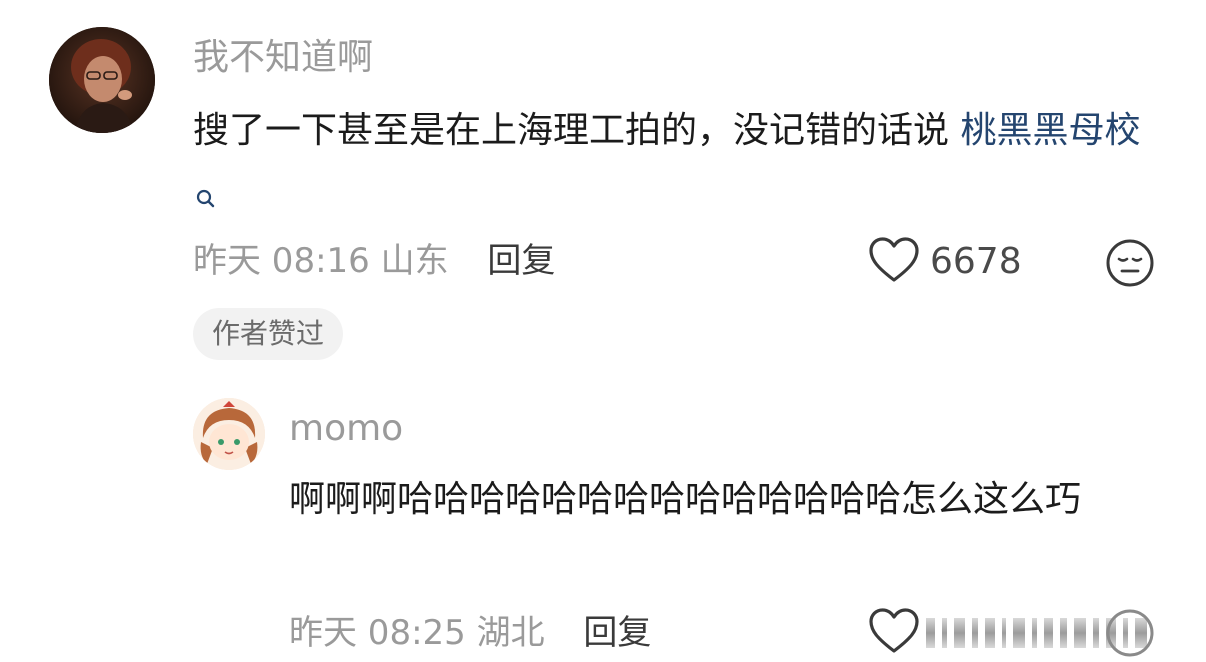  I want to click on like-button: 6678, so click(945, 262).